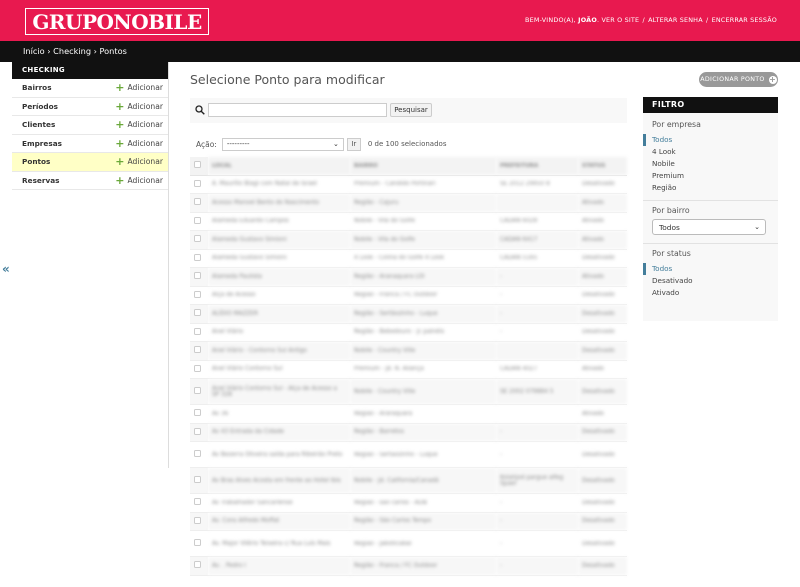  Describe the element at coordinates (279, 369) in the screenshot. I see `cell-local: Anel Viário Contorno Sul` at that location.